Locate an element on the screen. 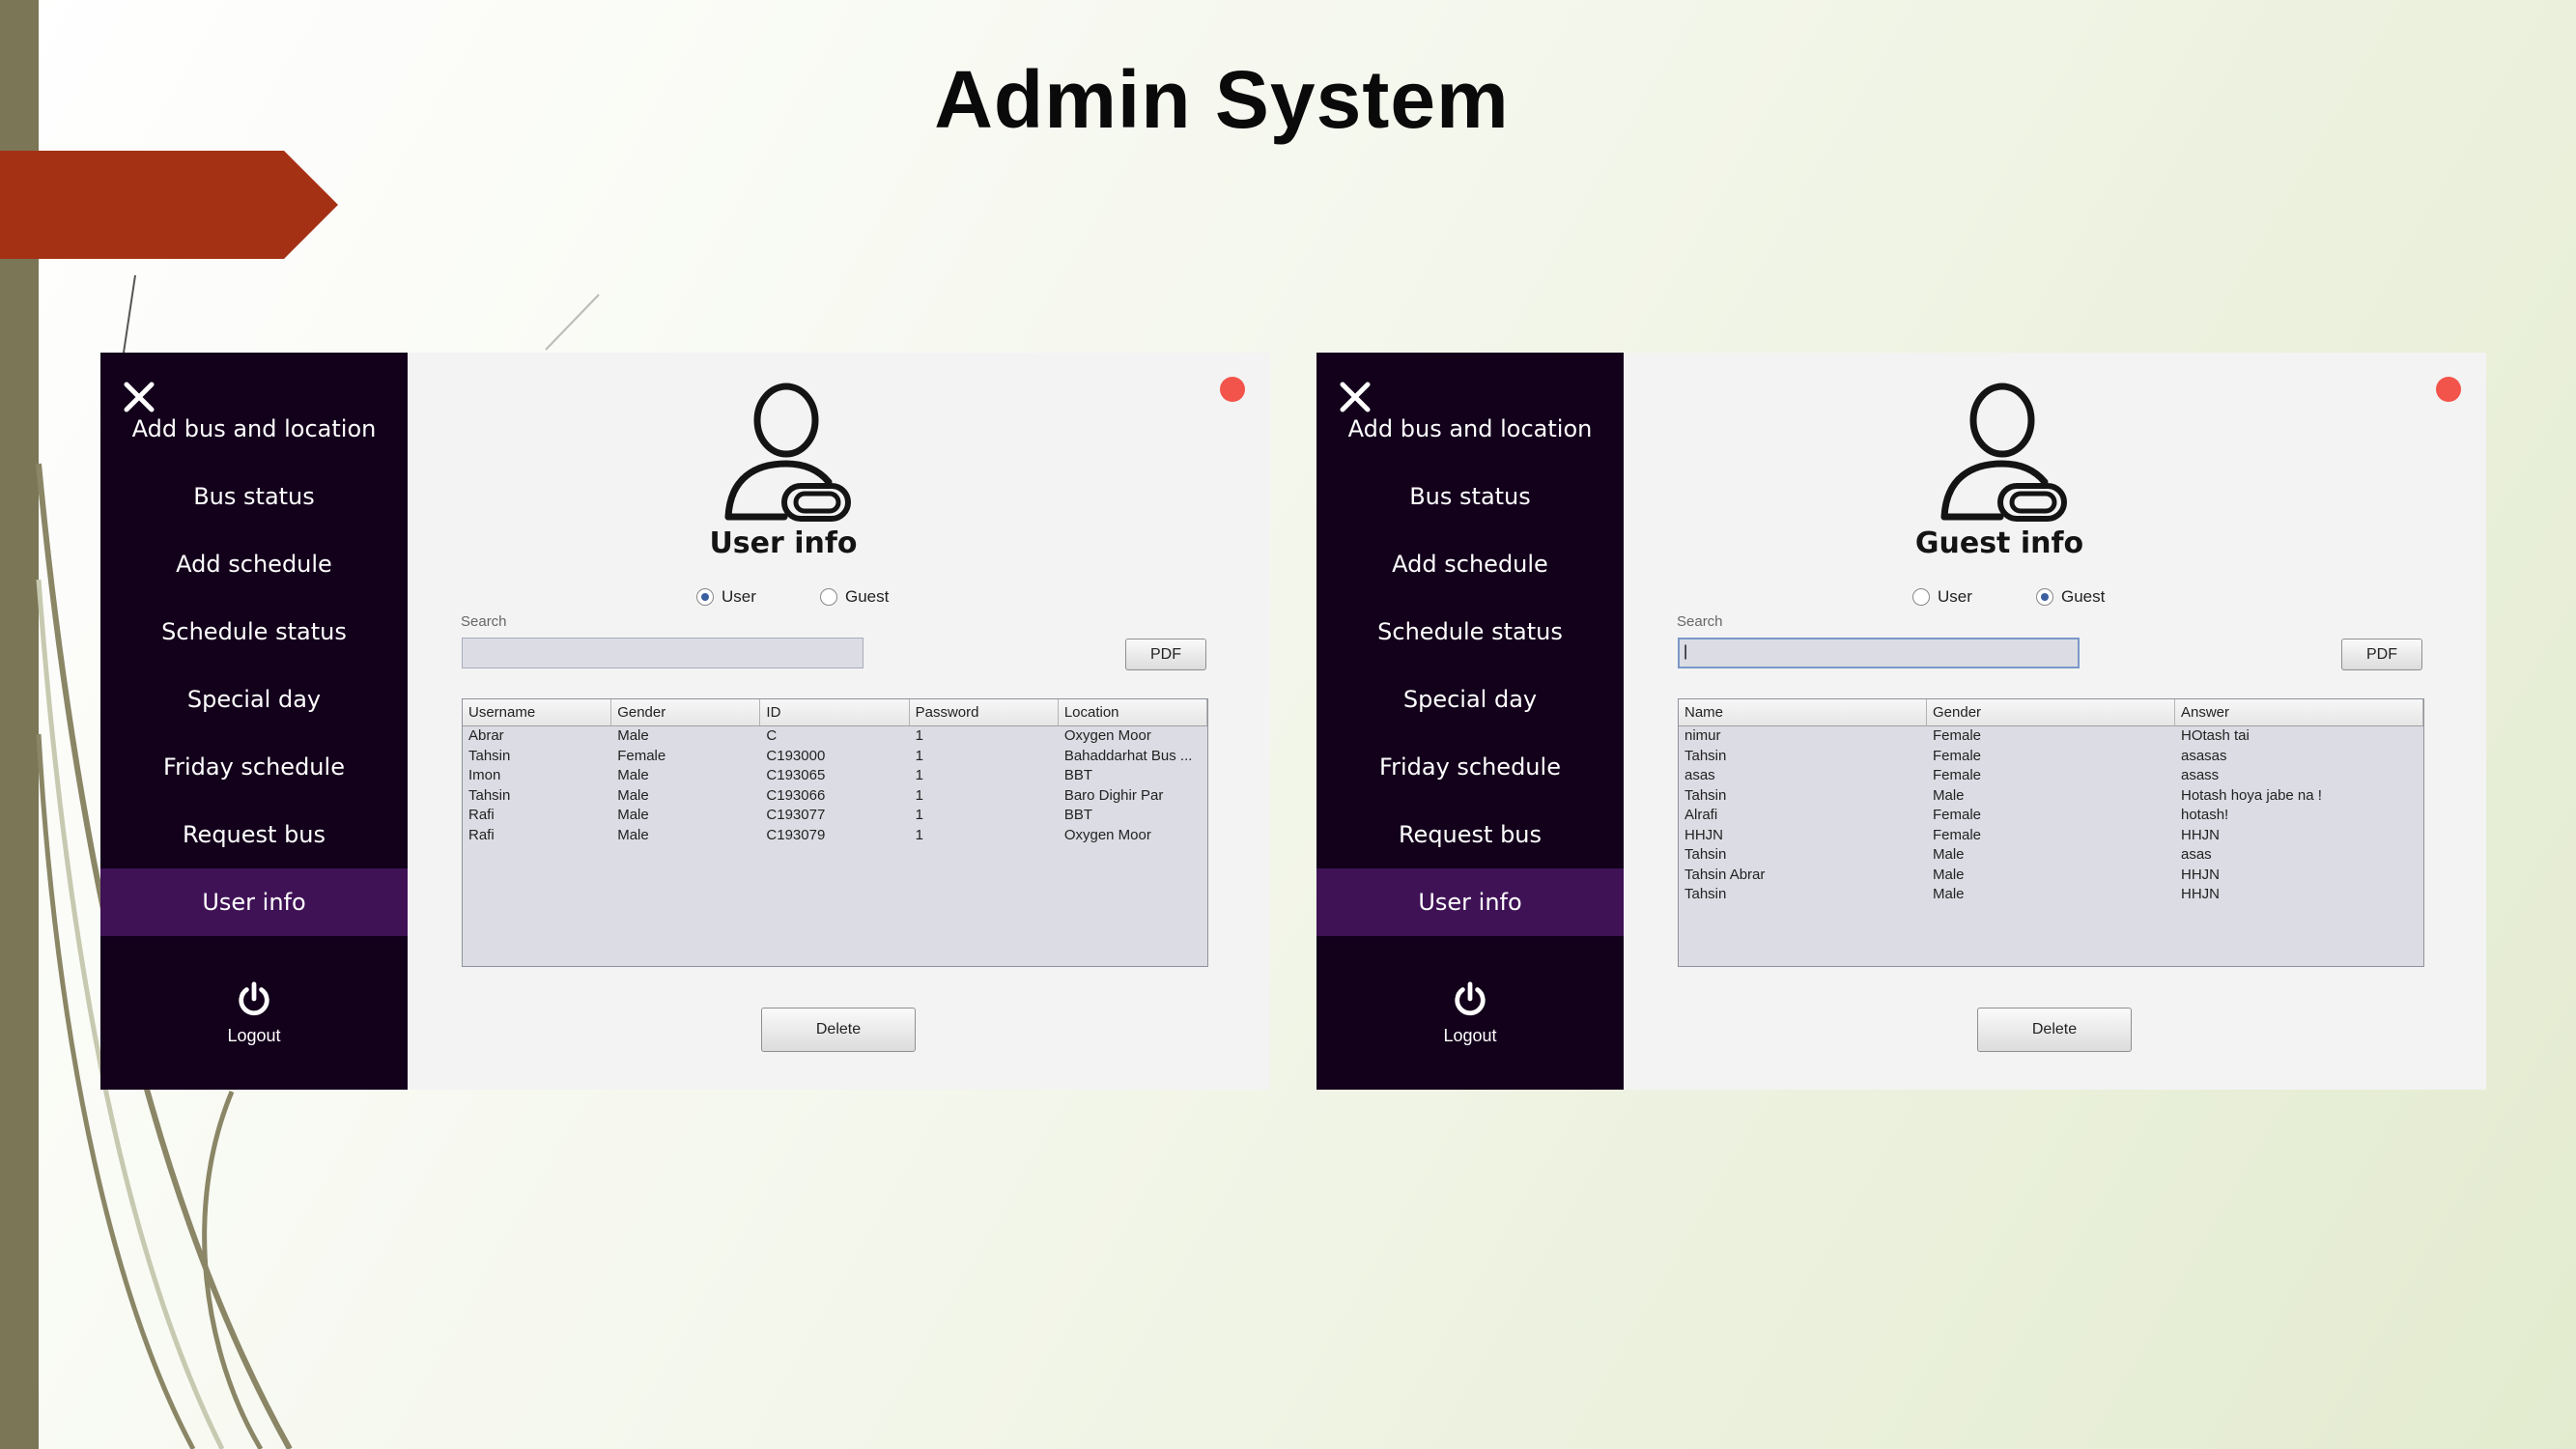 The height and width of the screenshot is (1449, 2576). column-header: ID is located at coordinates (835, 712).